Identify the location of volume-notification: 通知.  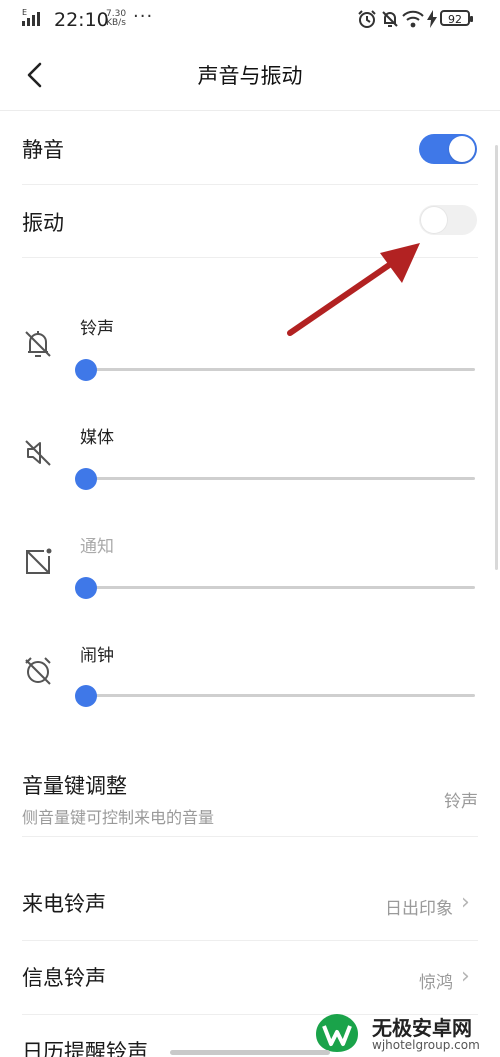
(250, 568).